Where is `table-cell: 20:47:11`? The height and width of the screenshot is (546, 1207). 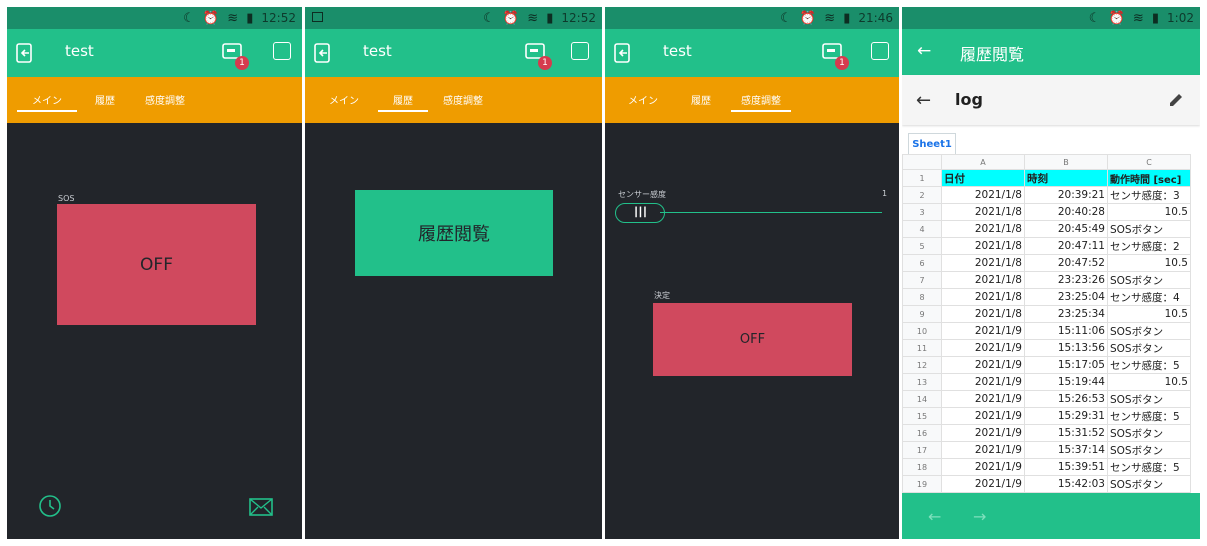 table-cell: 20:47:11 is located at coordinates (1066, 246).